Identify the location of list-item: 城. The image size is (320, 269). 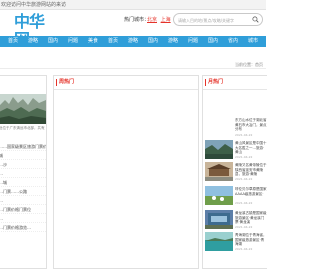
(23, 155).